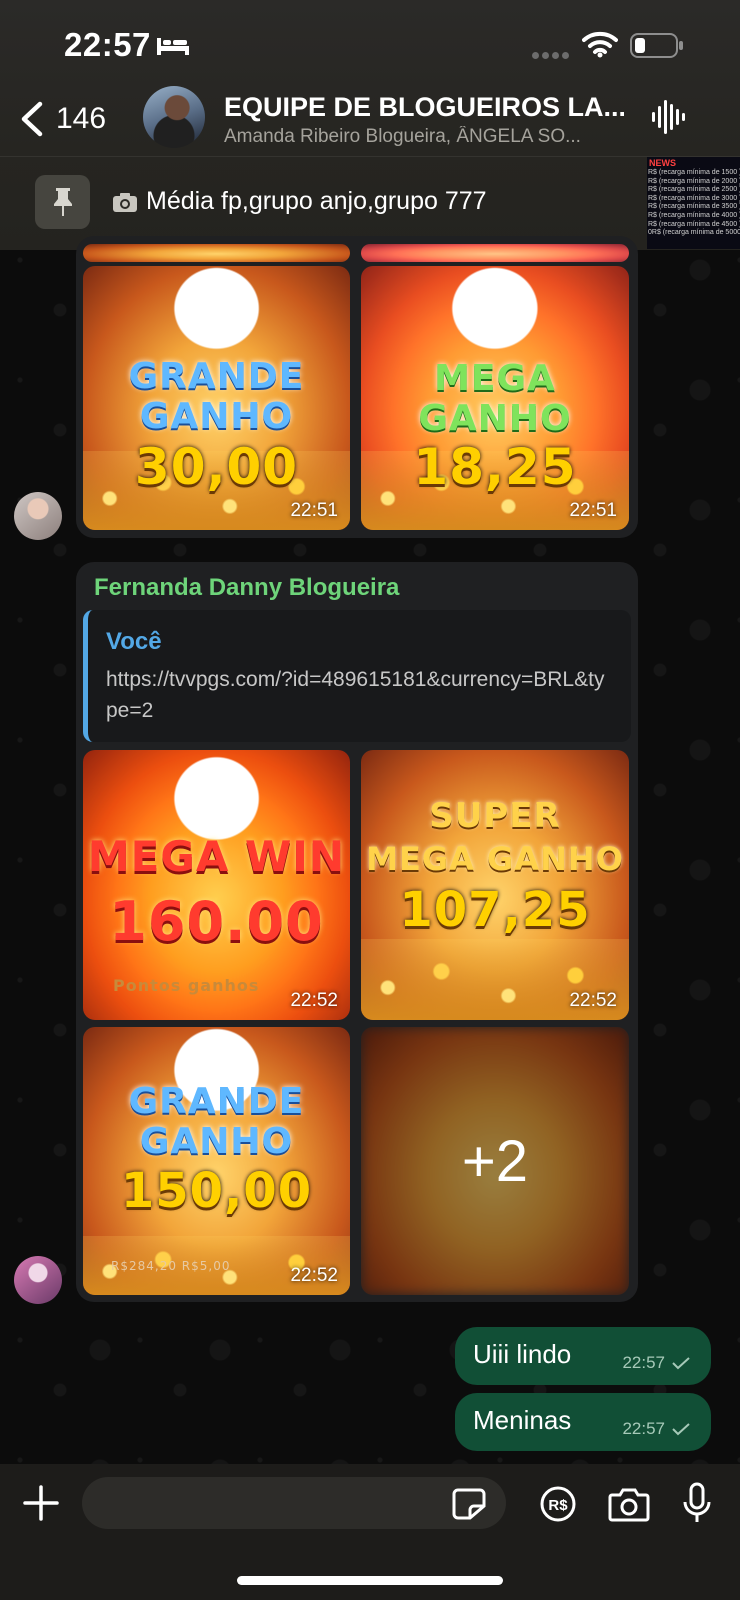 The width and height of the screenshot is (740, 1600). Describe the element at coordinates (583, 1356) in the screenshot. I see `outgoing-message: Uiii lindo 22:57` at that location.